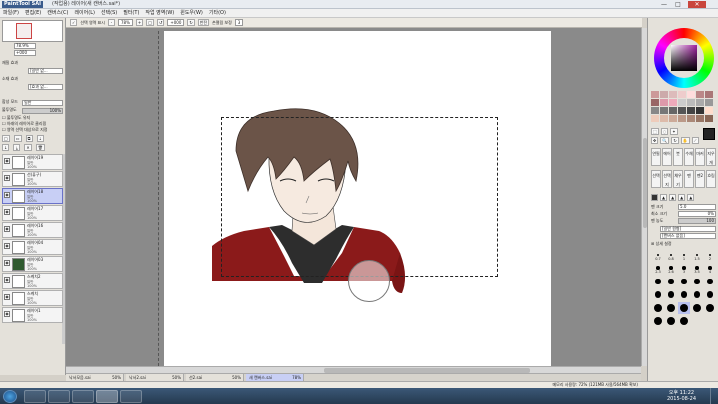 The height and width of the screenshot is (404, 718). I want to click on brush-size-preset: 2.6, so click(671, 269).